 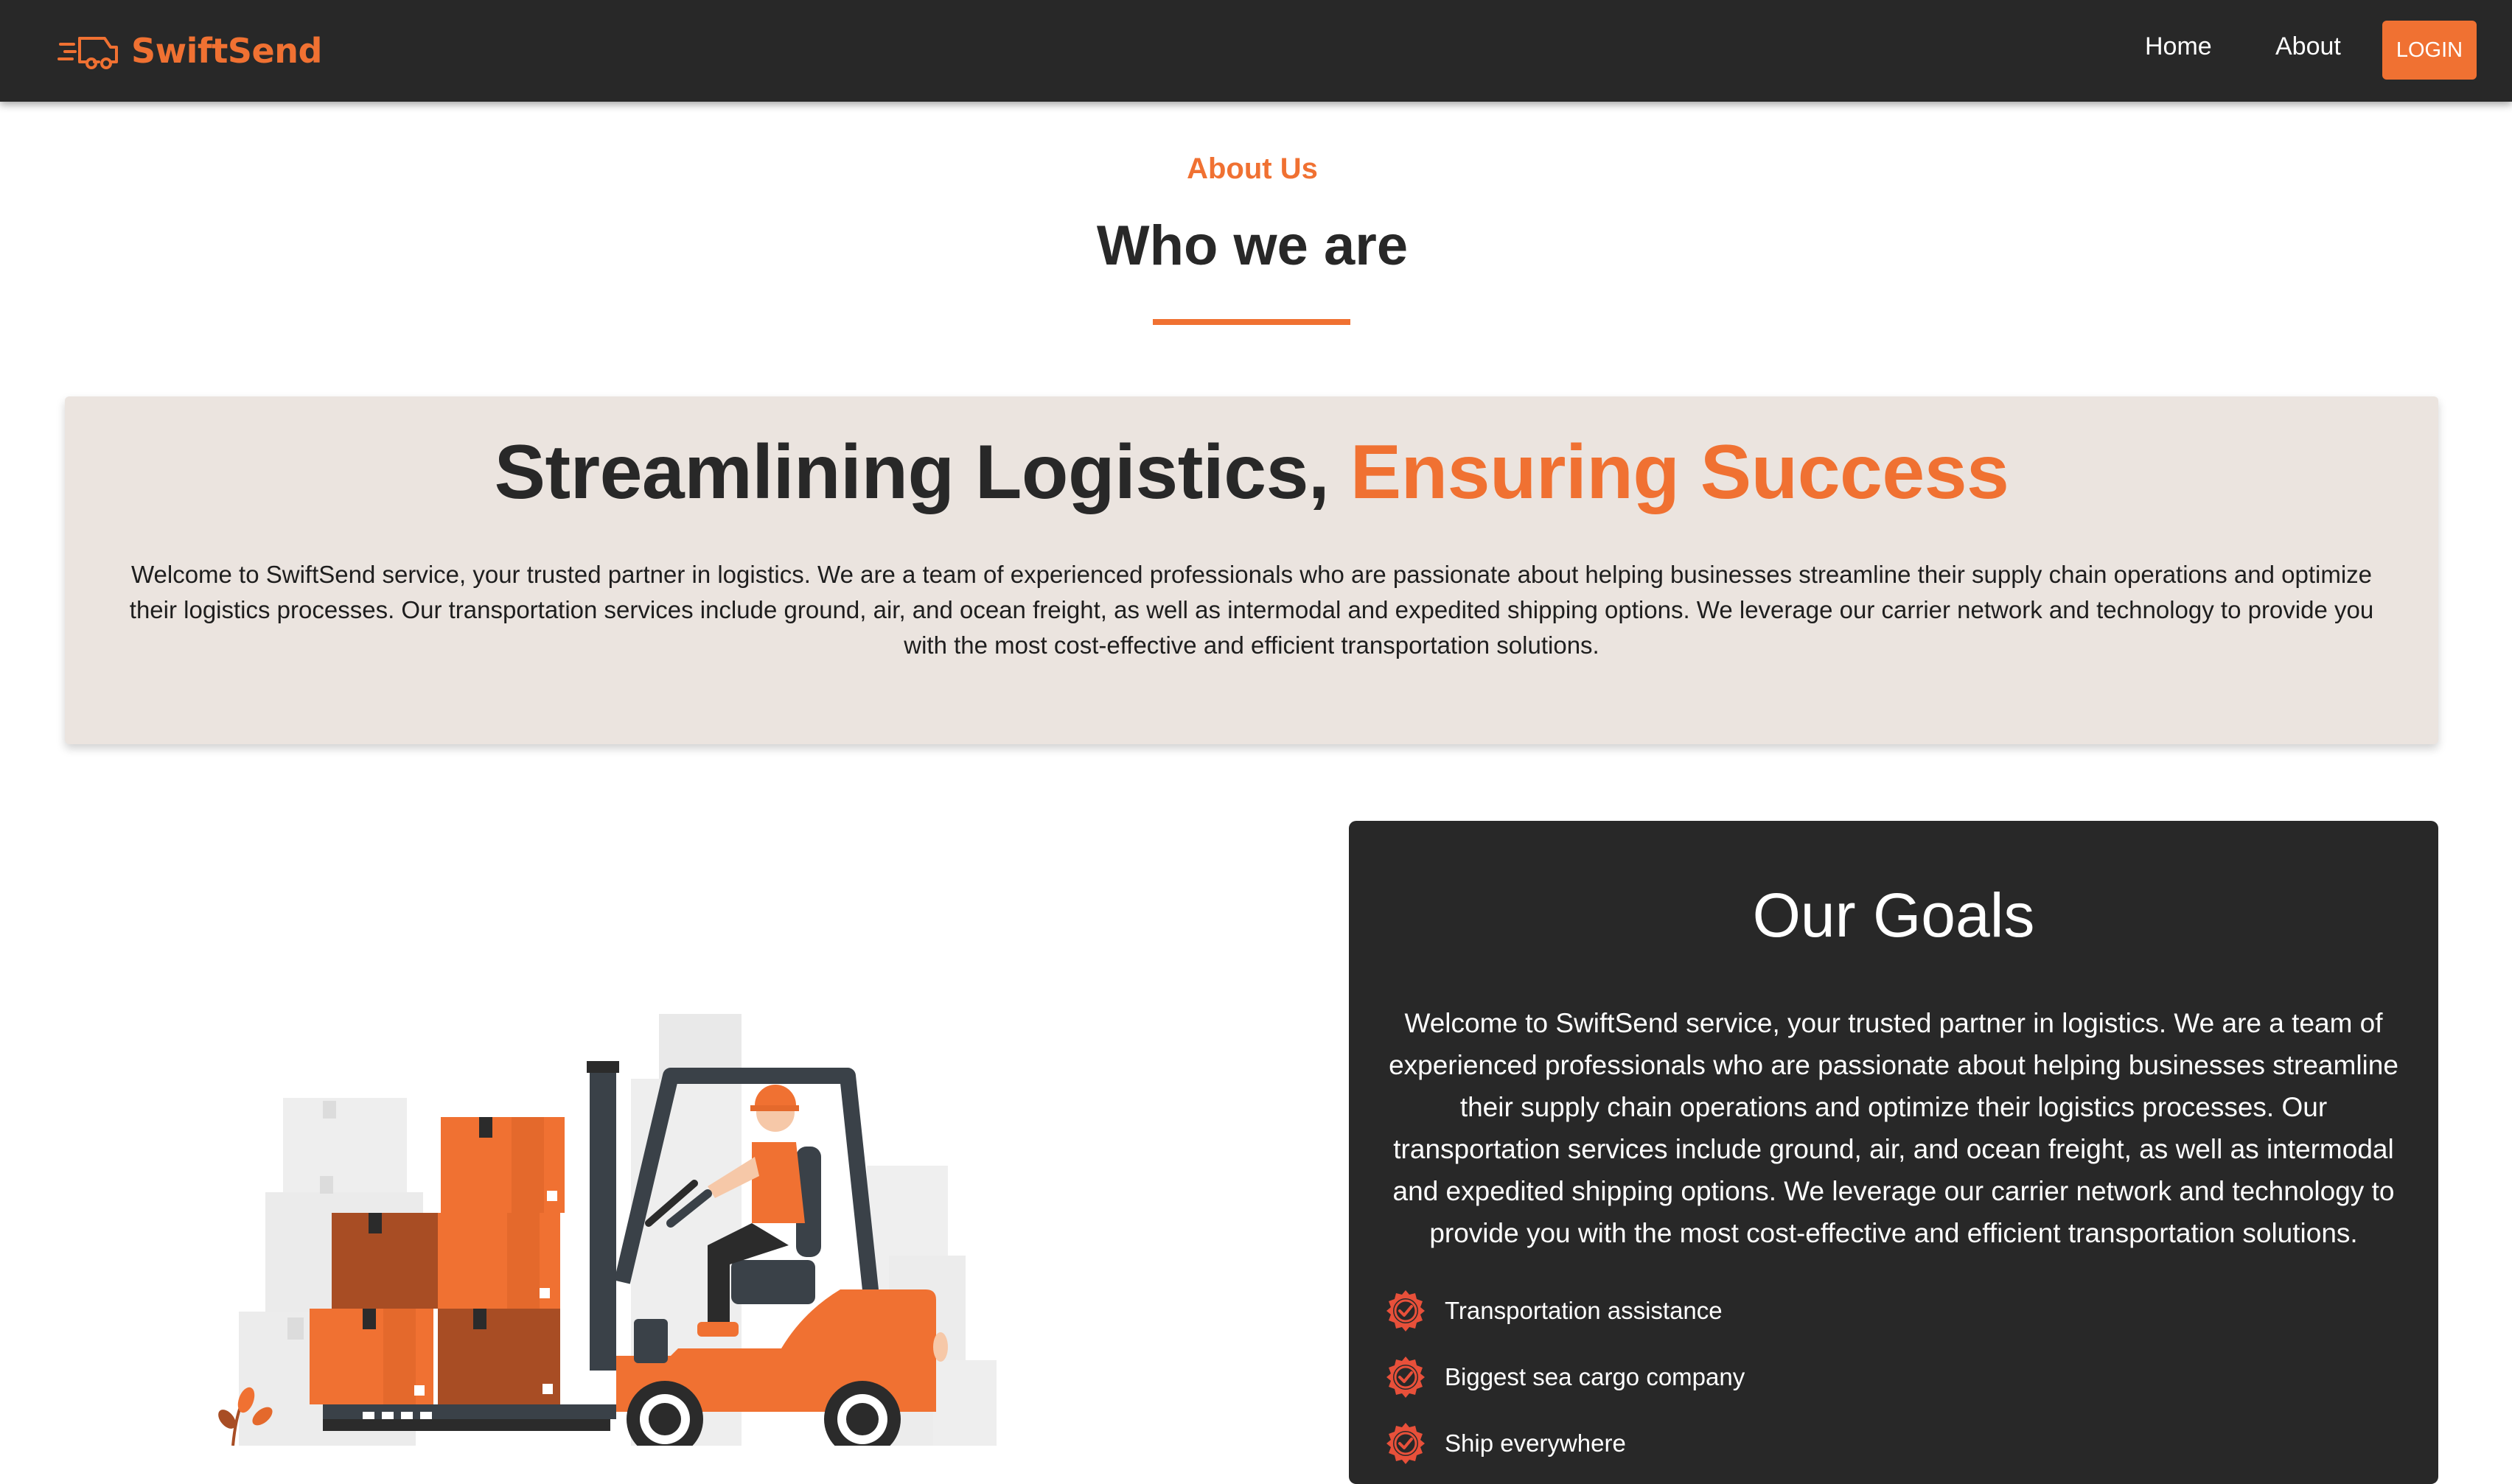 I want to click on navbar: SwiftSend Home About LOGIN, so click(x=1256, y=51).